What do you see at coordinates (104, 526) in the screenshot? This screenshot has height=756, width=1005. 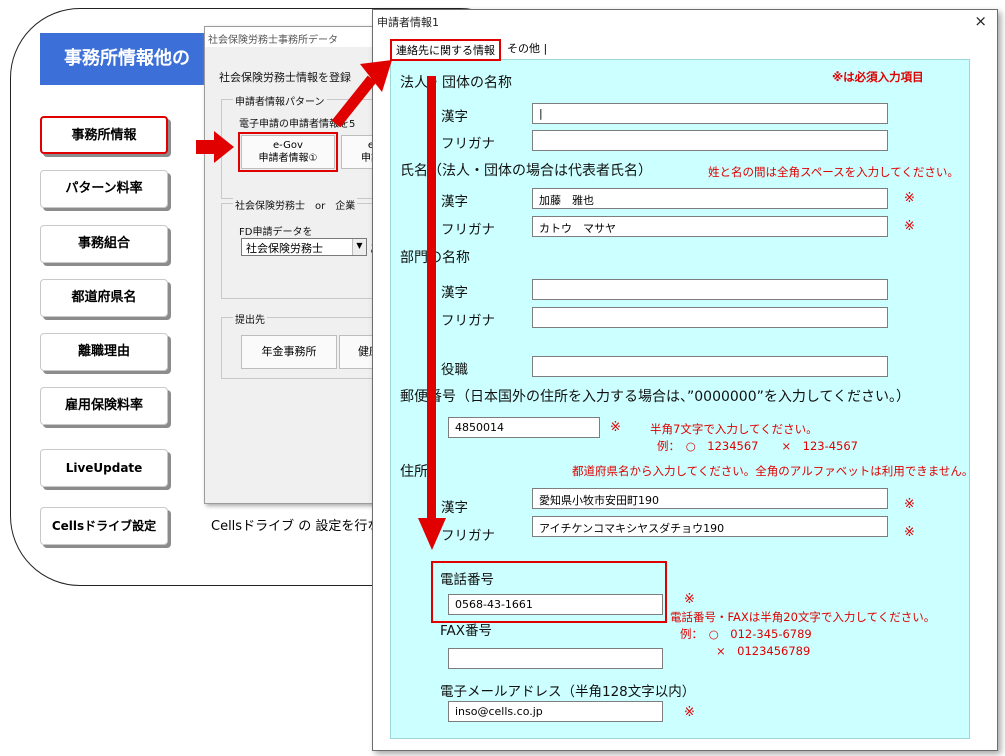 I see `cells-drive-settings-button: Cellsドライブ設定` at bounding box center [104, 526].